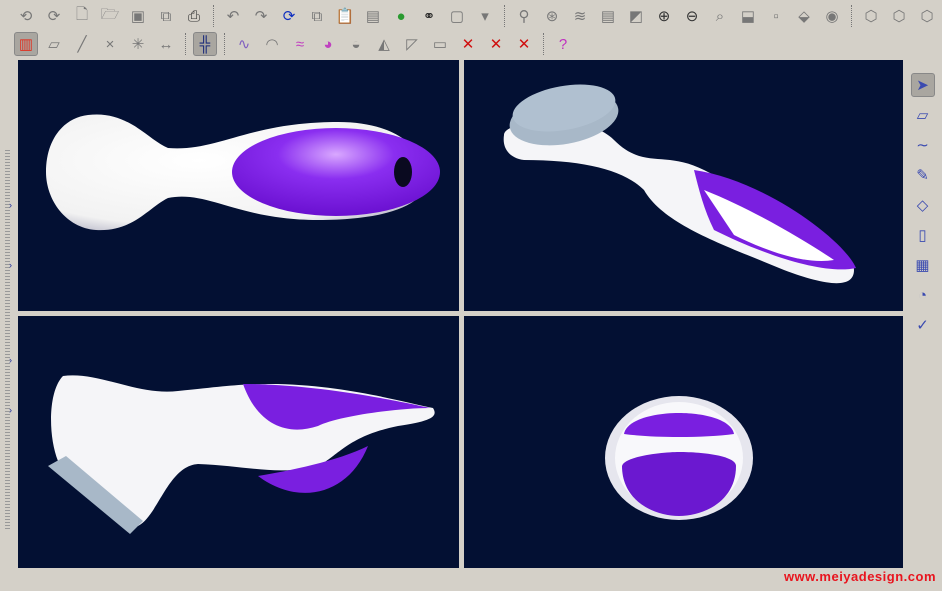  What do you see at coordinates (110, 44) in the screenshot?
I see `datum-points-icon: ×` at bounding box center [110, 44].